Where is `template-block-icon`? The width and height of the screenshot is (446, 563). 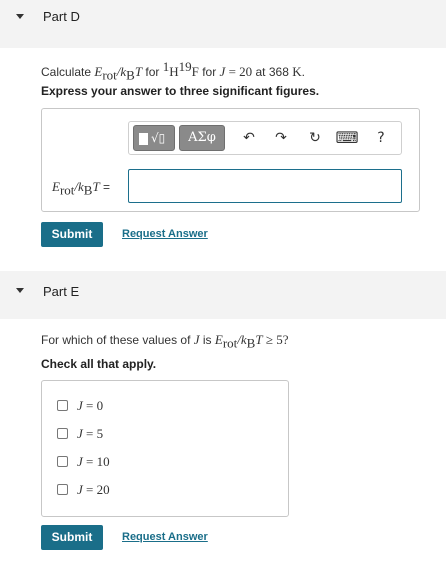
template-block-icon is located at coordinates (143, 139).